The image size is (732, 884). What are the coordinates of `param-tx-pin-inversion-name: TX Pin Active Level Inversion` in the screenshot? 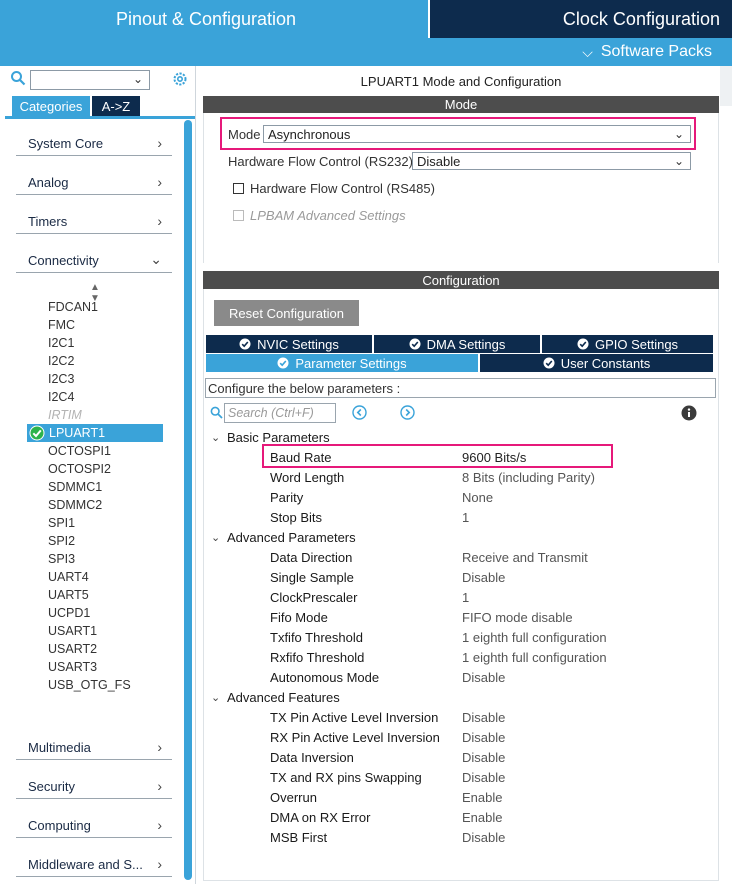 It's located at (354, 717).